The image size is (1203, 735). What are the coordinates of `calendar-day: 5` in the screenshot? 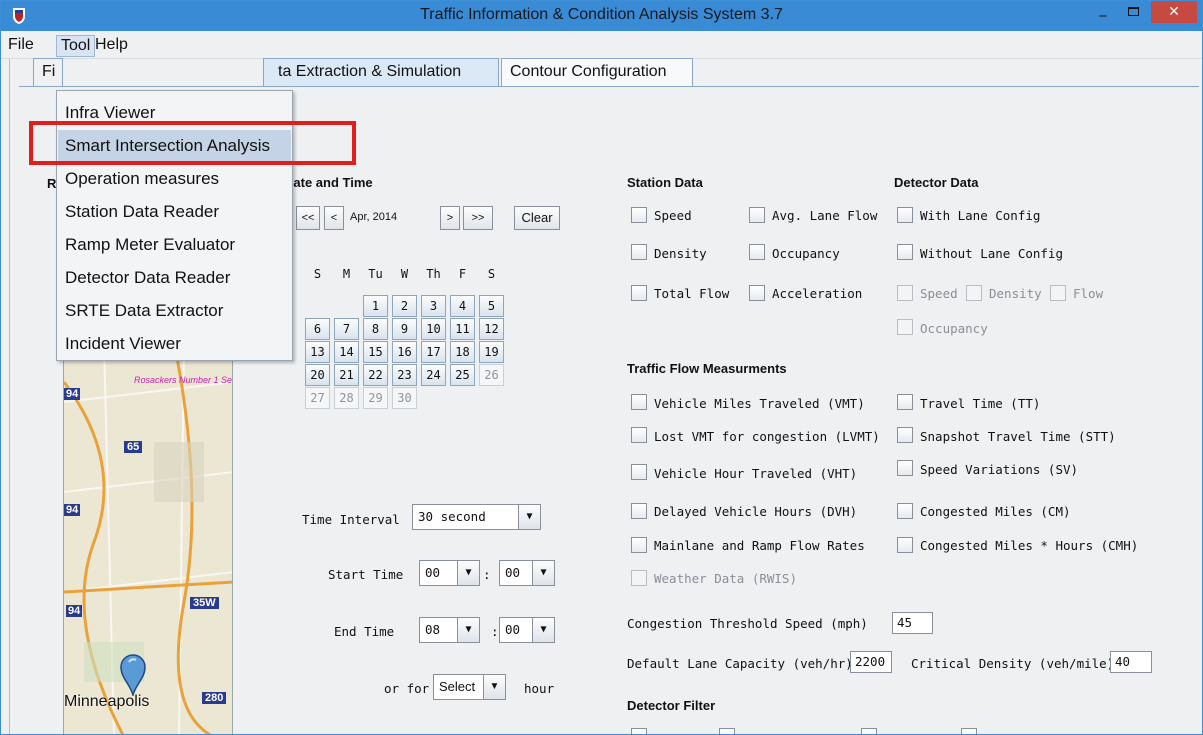 It's located at (491, 306).